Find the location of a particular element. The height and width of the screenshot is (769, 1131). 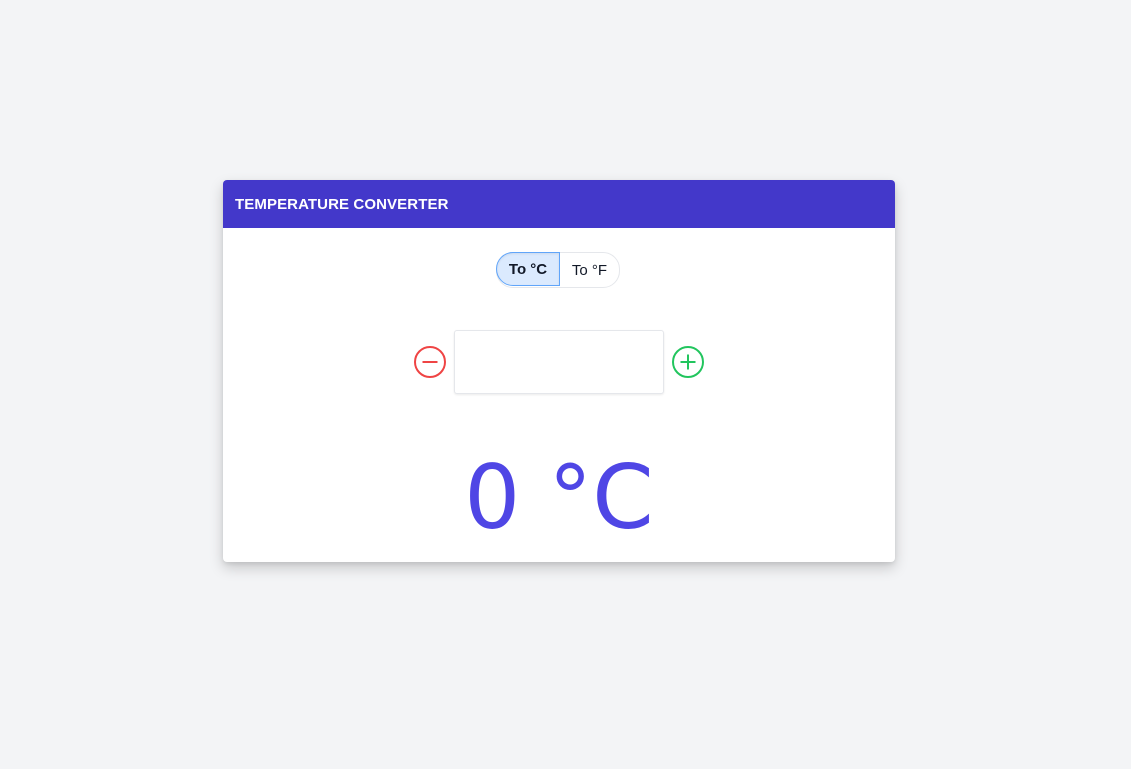

card-header: TEMPERATURE CONVERTER is located at coordinates (559, 204).